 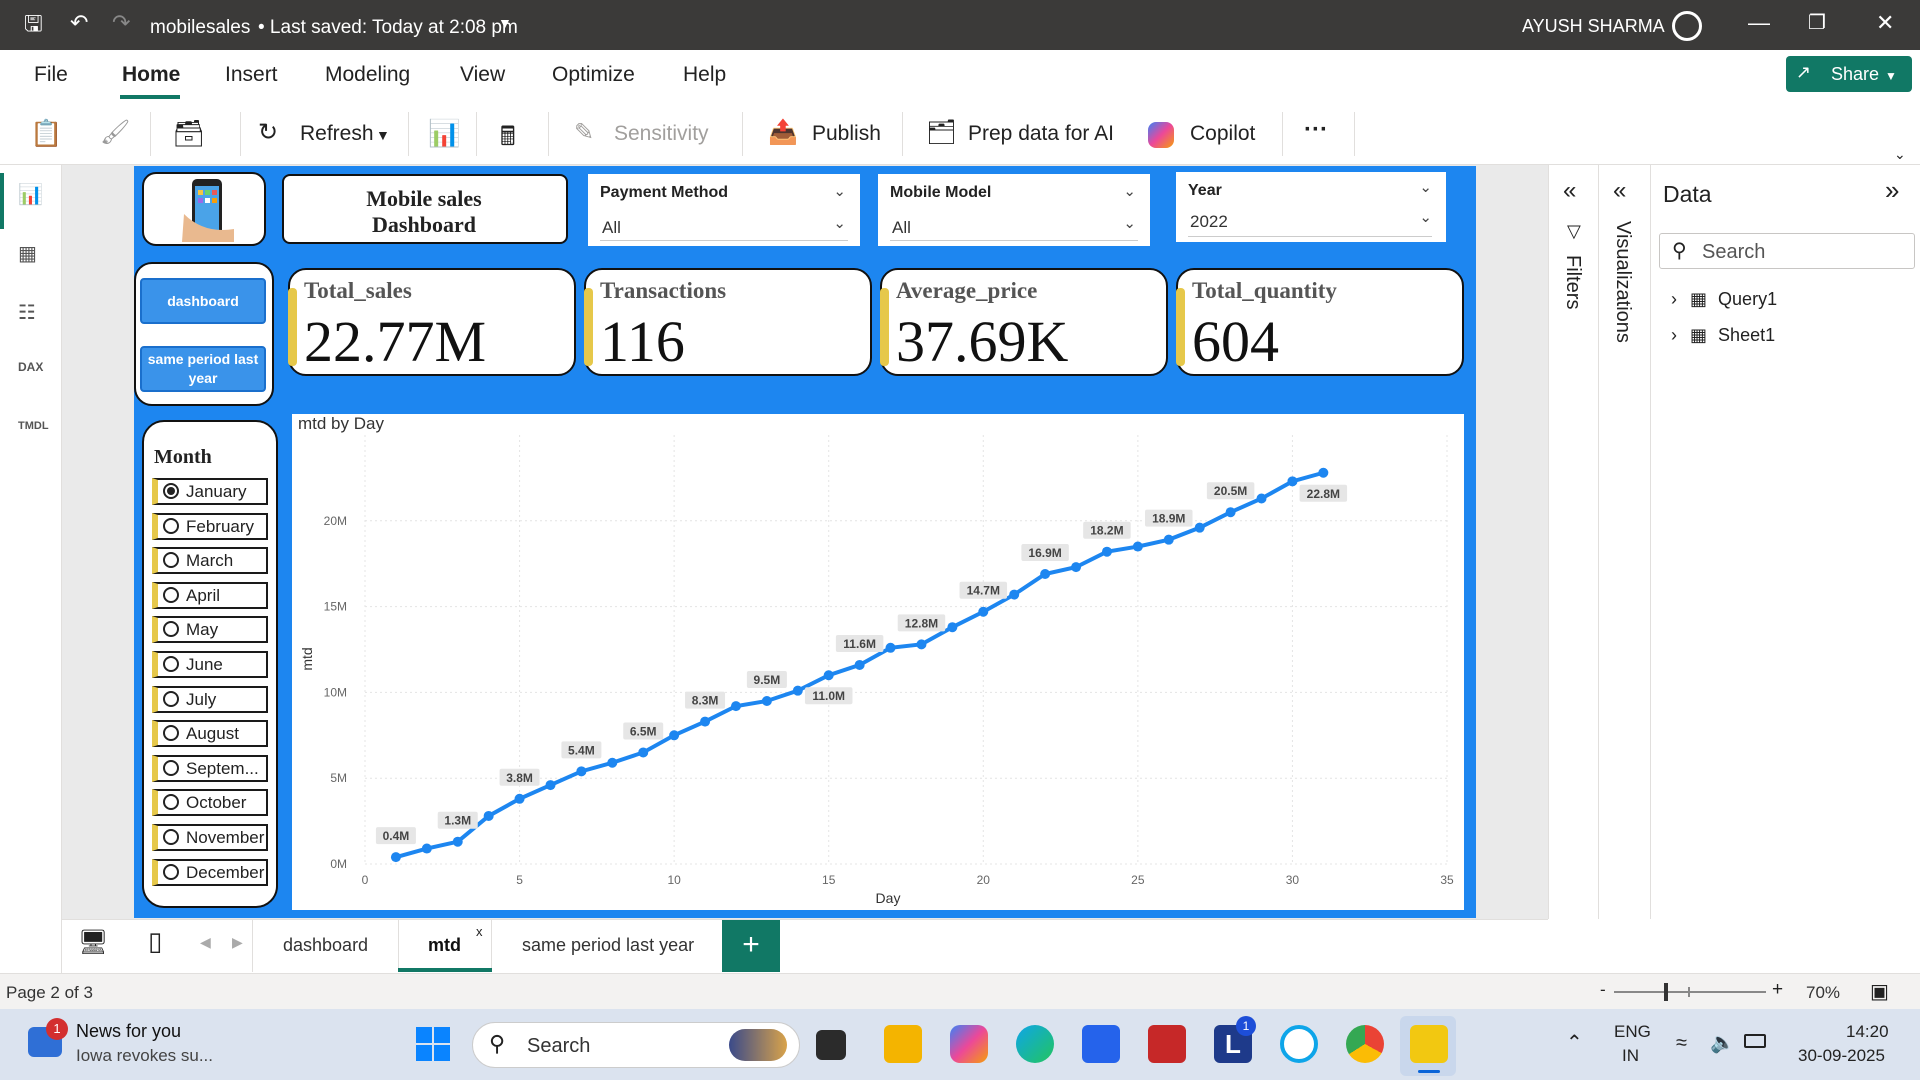 What do you see at coordinates (1630, 1056) in the screenshot?
I see `region-label: IN` at bounding box center [1630, 1056].